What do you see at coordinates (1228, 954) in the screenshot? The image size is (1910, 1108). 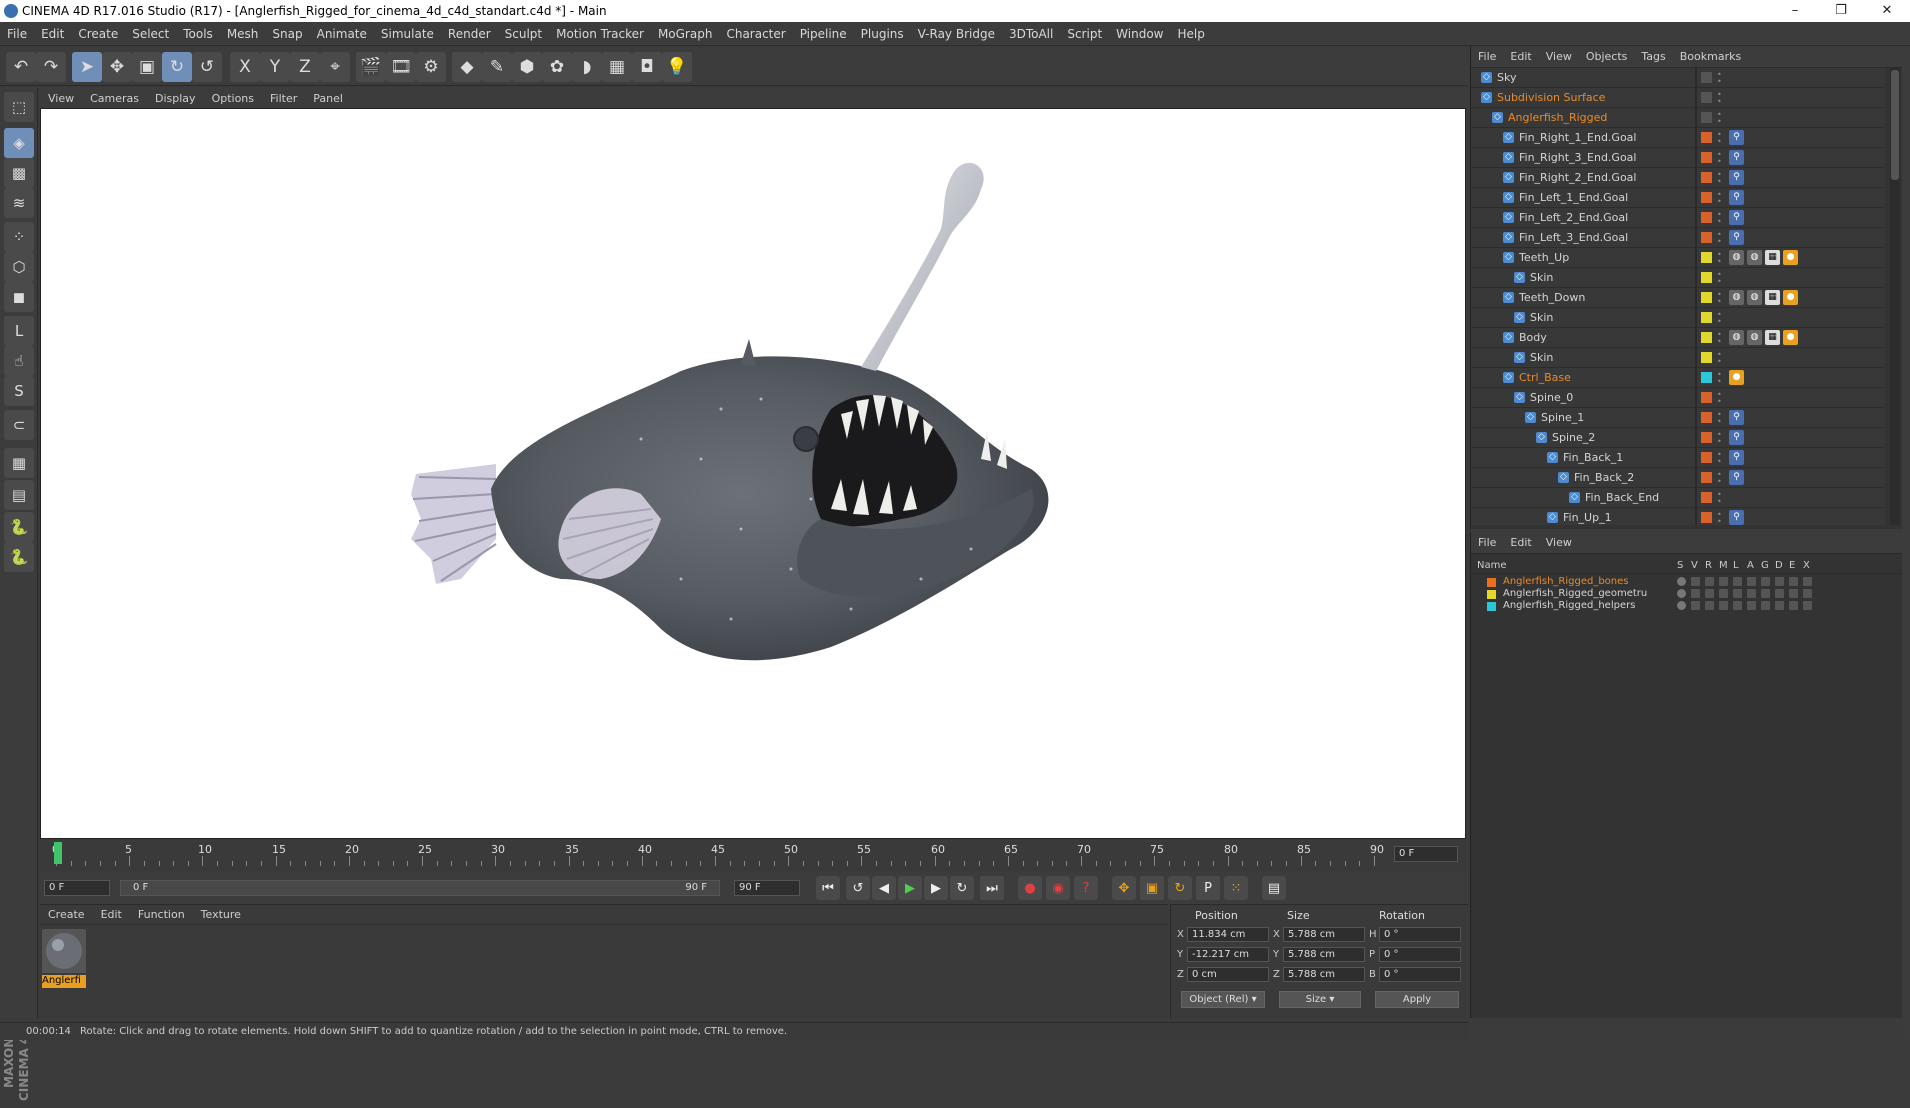 I see `position-y-field: -12.217 cm` at bounding box center [1228, 954].